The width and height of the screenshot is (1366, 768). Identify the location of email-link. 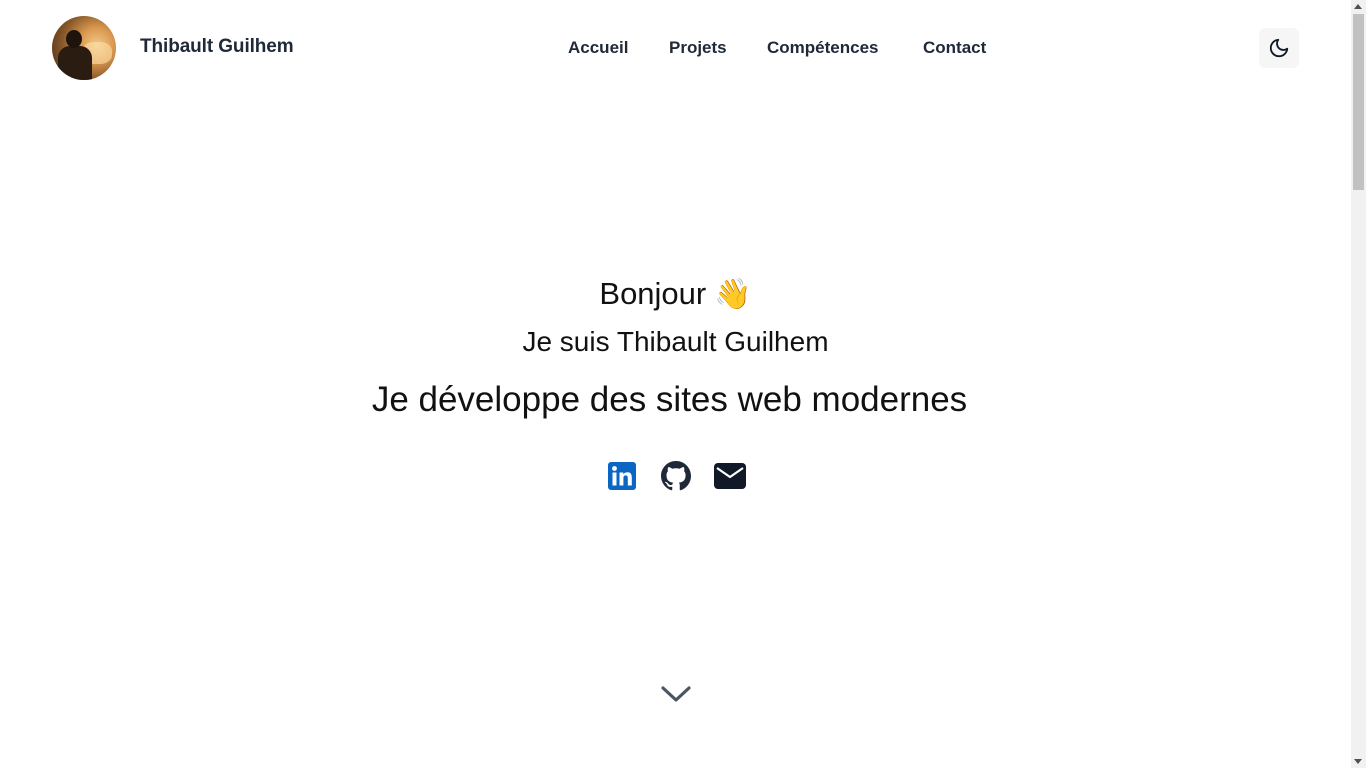
(730, 476).